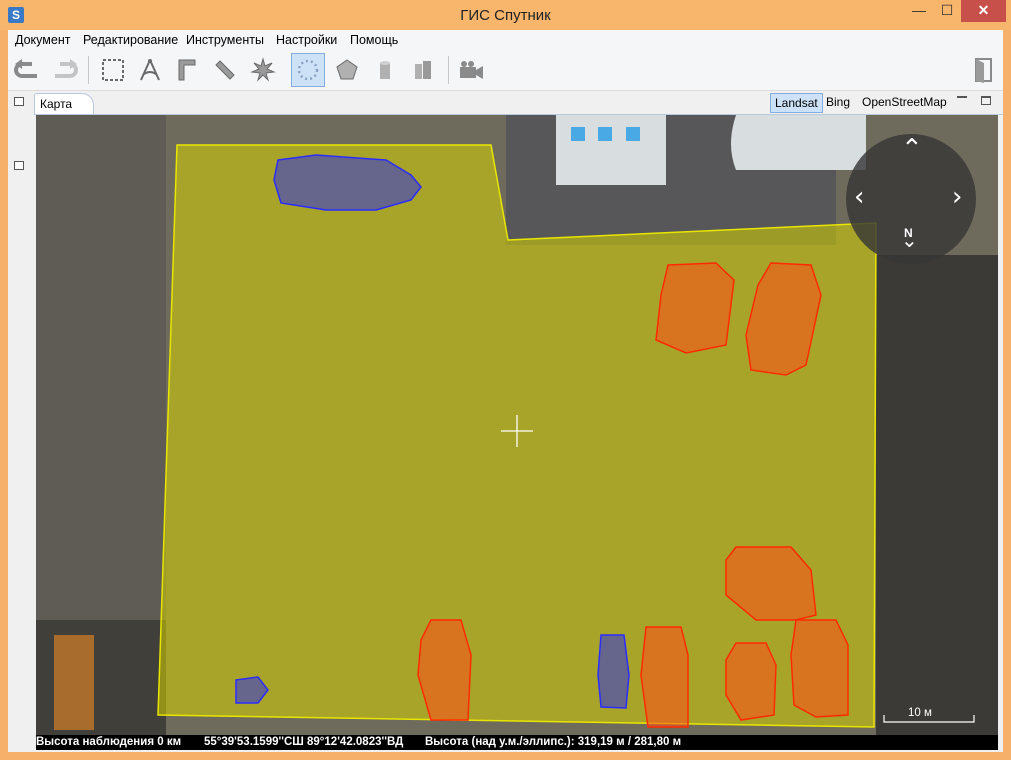  Describe the element at coordinates (130, 40) in the screenshot. I see `menu-edit: Редактирование` at that location.